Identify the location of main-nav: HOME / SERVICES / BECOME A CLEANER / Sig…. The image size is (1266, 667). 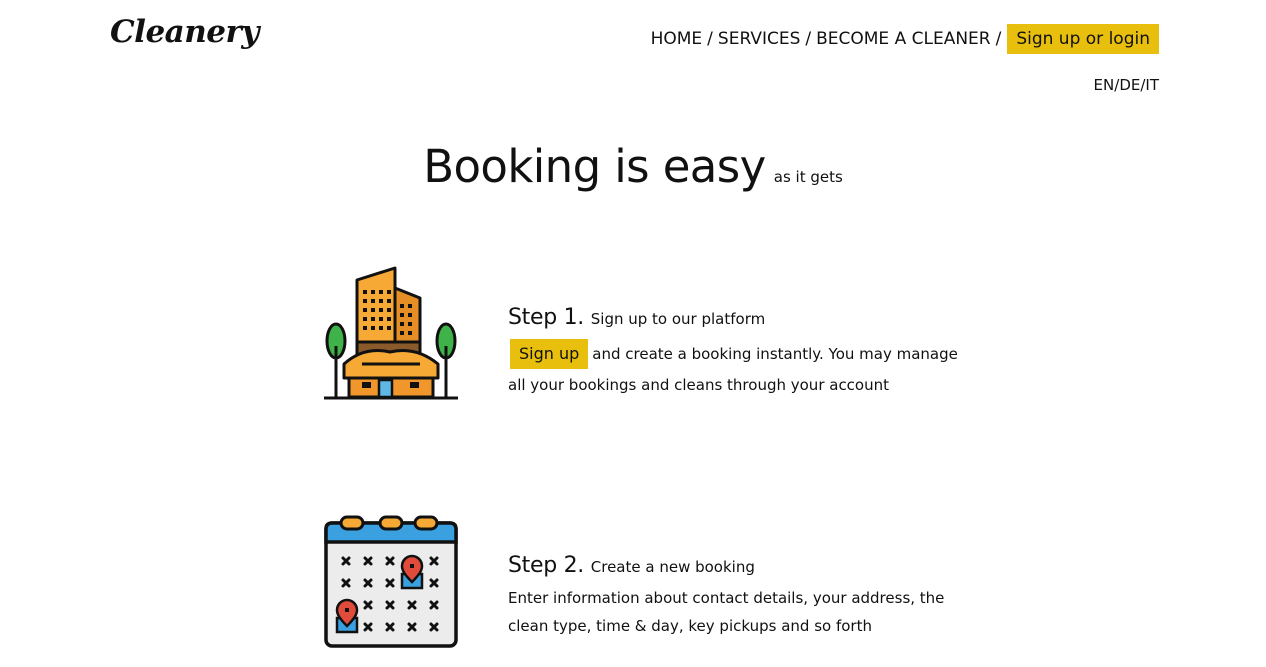
(905, 39).